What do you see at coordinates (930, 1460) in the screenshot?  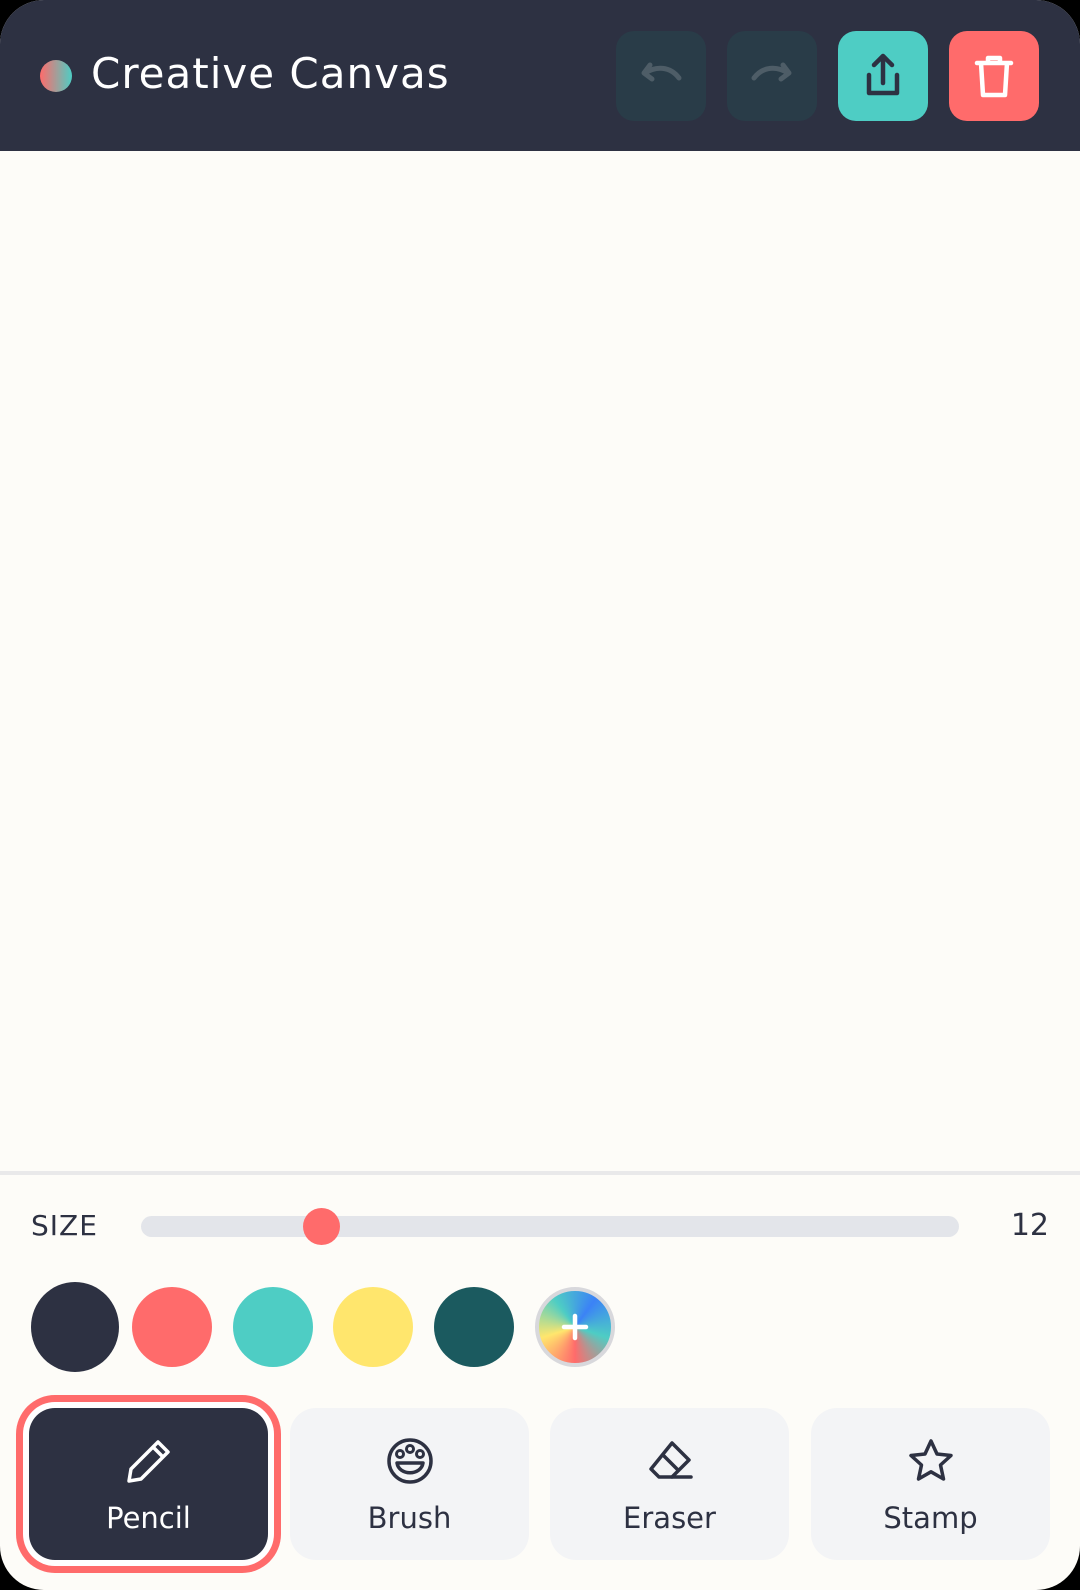 I see `star-icon` at bounding box center [930, 1460].